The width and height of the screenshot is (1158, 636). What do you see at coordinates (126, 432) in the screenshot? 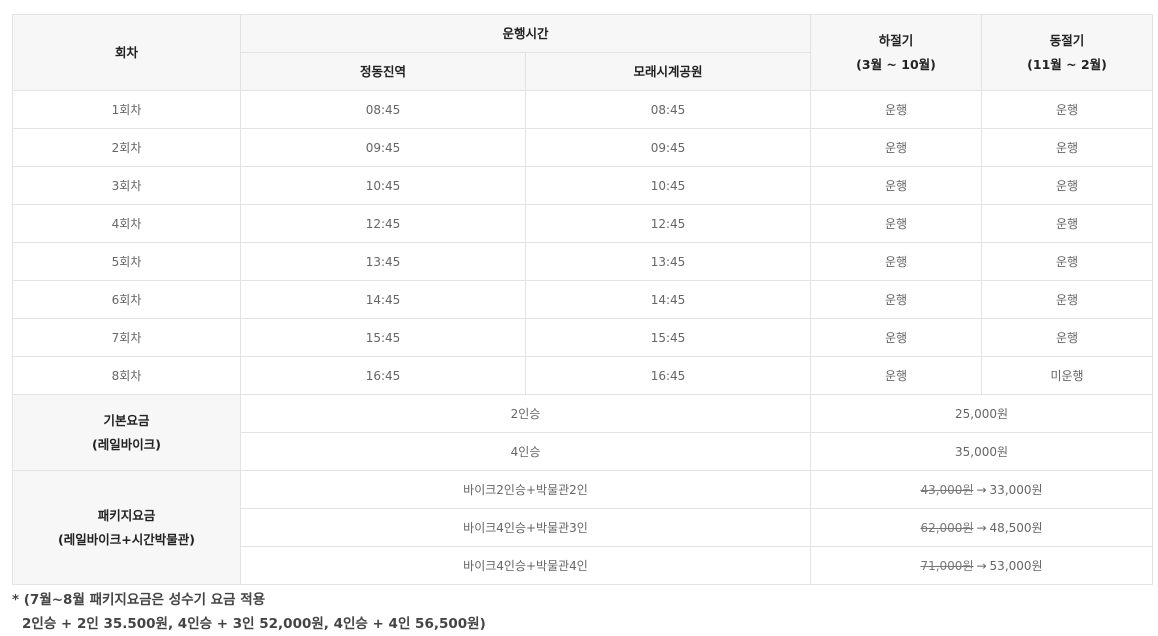
I see `basic-fare-header: 기본요금 (레일바이크)` at bounding box center [126, 432].